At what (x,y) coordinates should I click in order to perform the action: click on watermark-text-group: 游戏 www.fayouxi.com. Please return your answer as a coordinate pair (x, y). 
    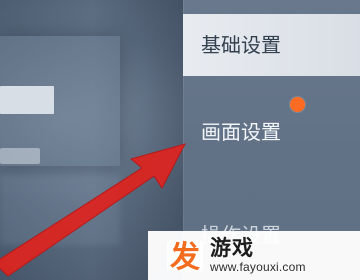
    Looking at the image, I should click on (258, 255).